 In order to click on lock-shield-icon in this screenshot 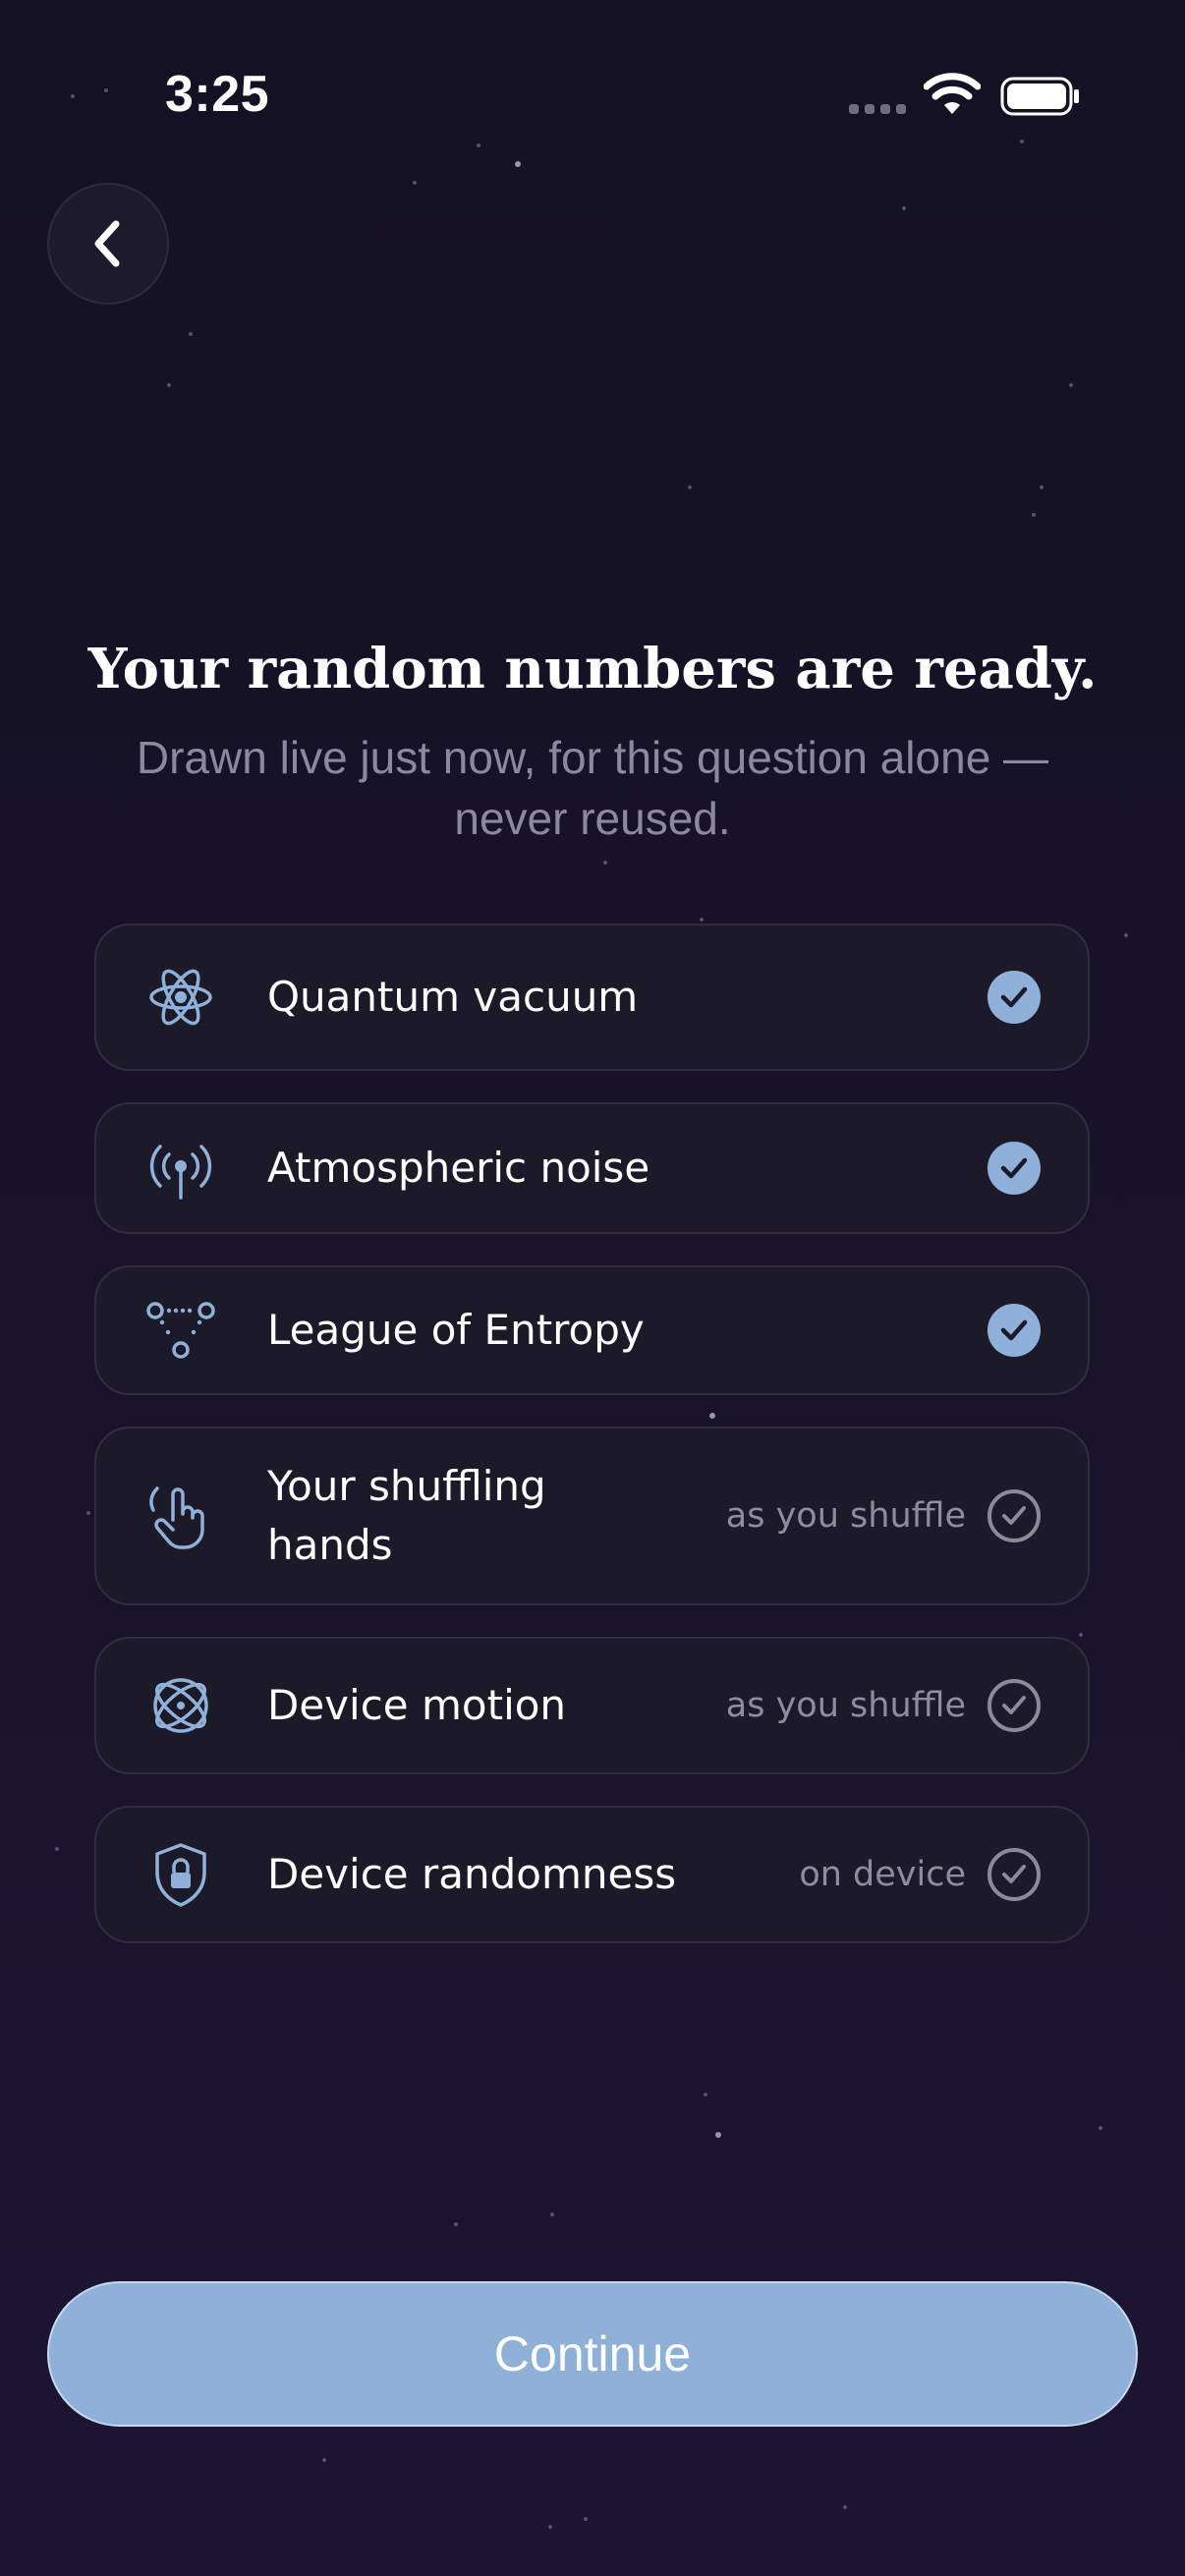, I will do `click(181, 1875)`.